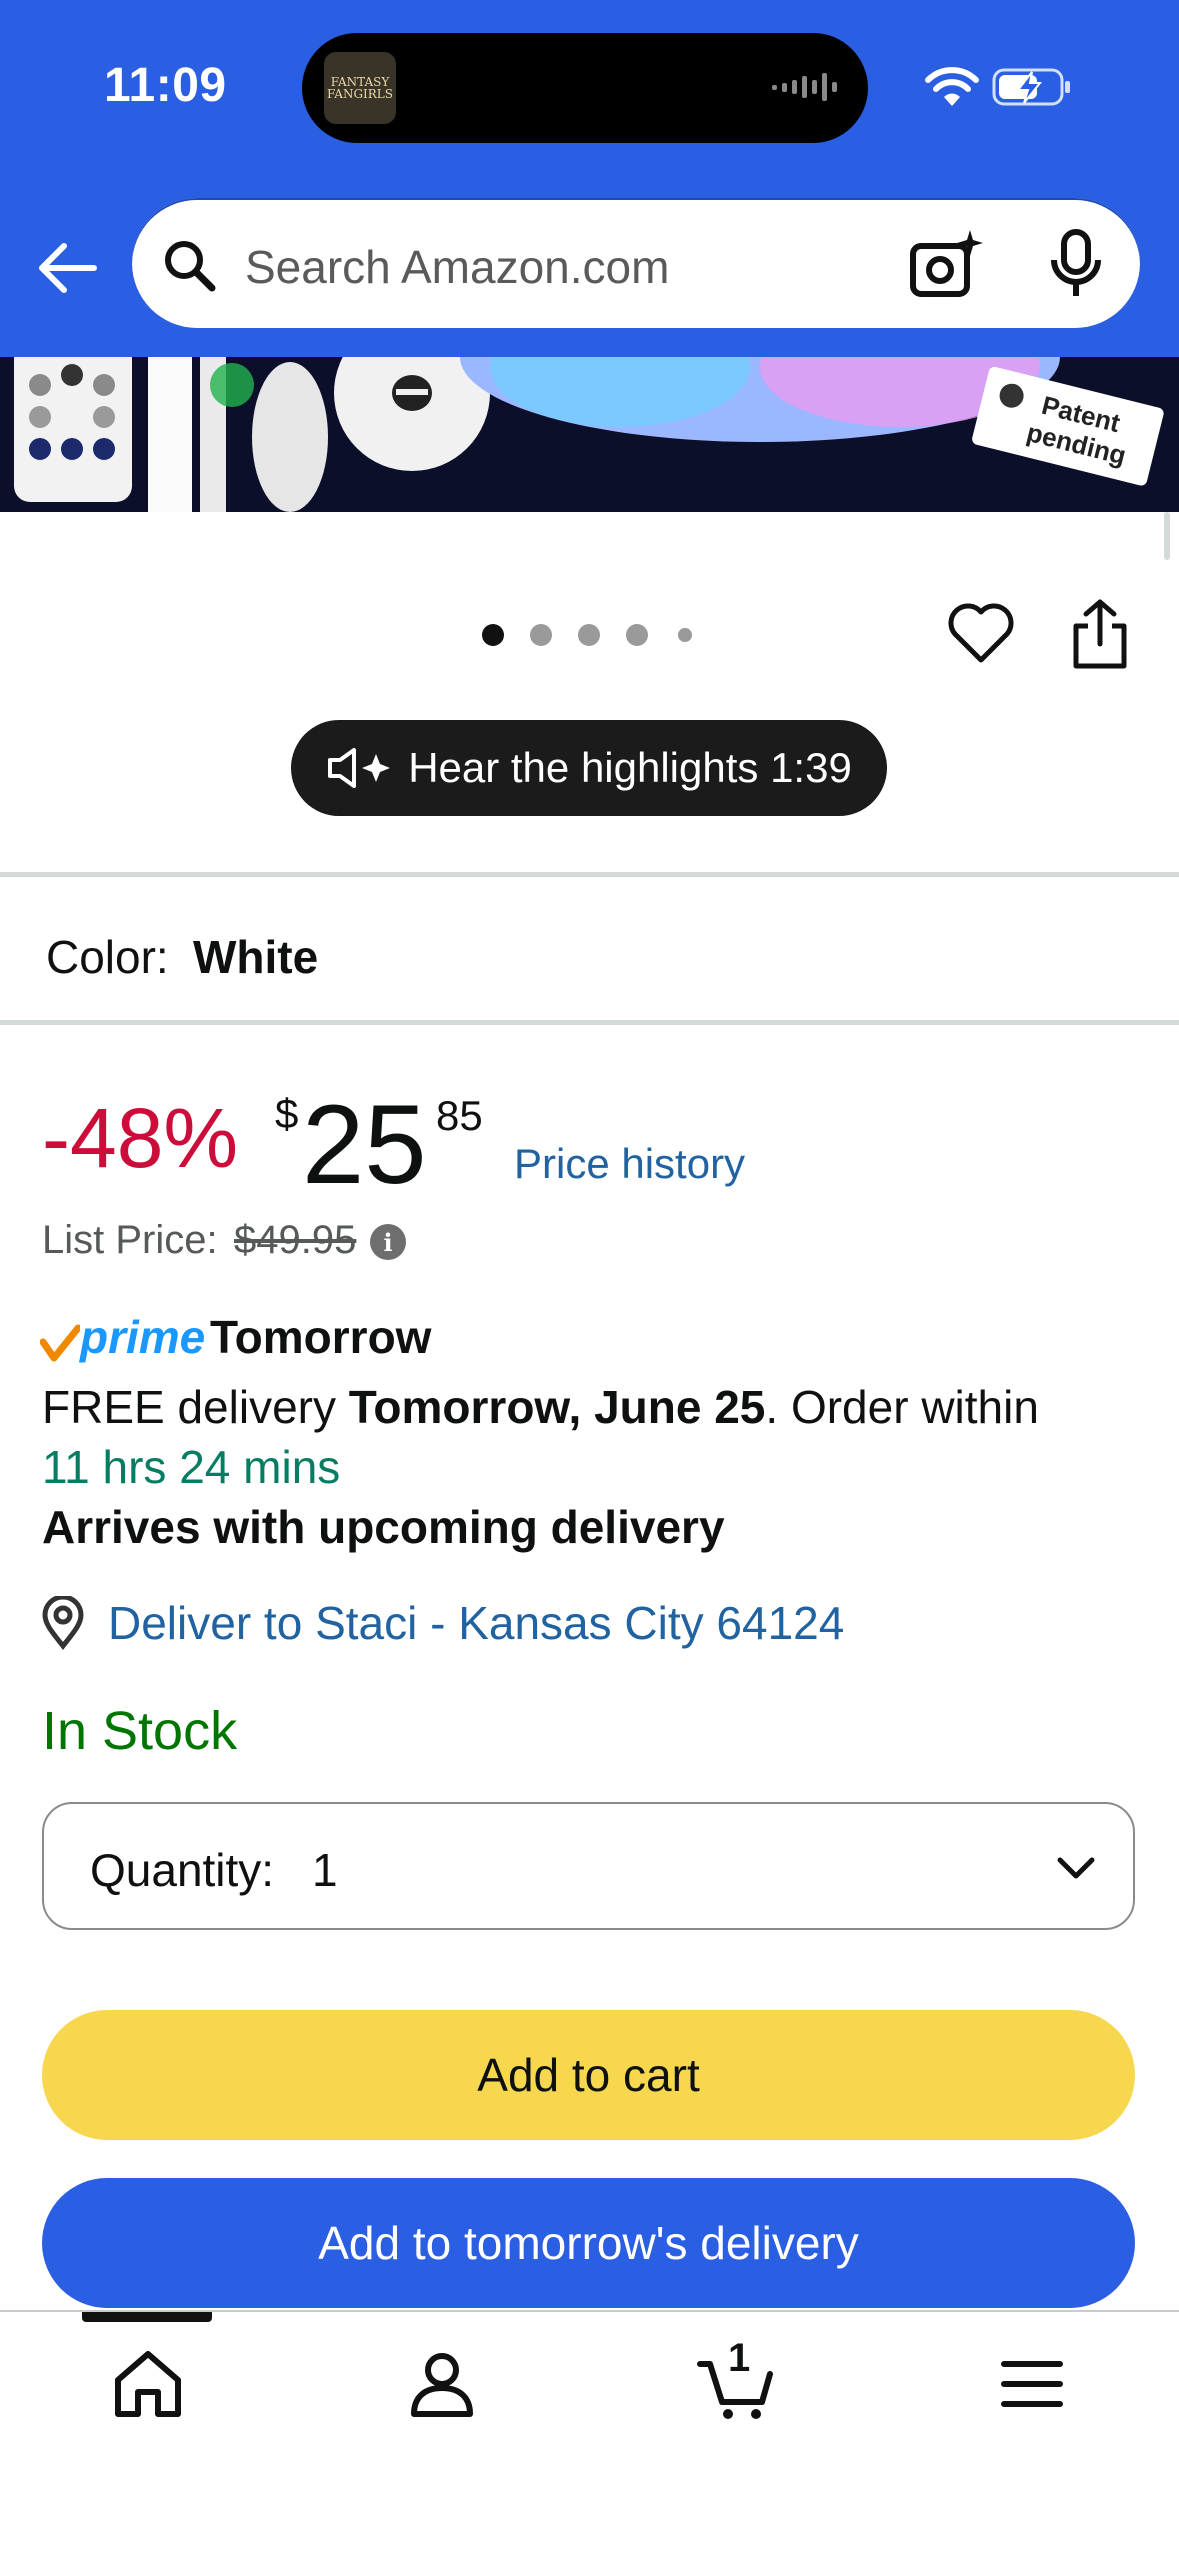  Describe the element at coordinates (1100, 634) in the screenshot. I see `share-icon` at that location.